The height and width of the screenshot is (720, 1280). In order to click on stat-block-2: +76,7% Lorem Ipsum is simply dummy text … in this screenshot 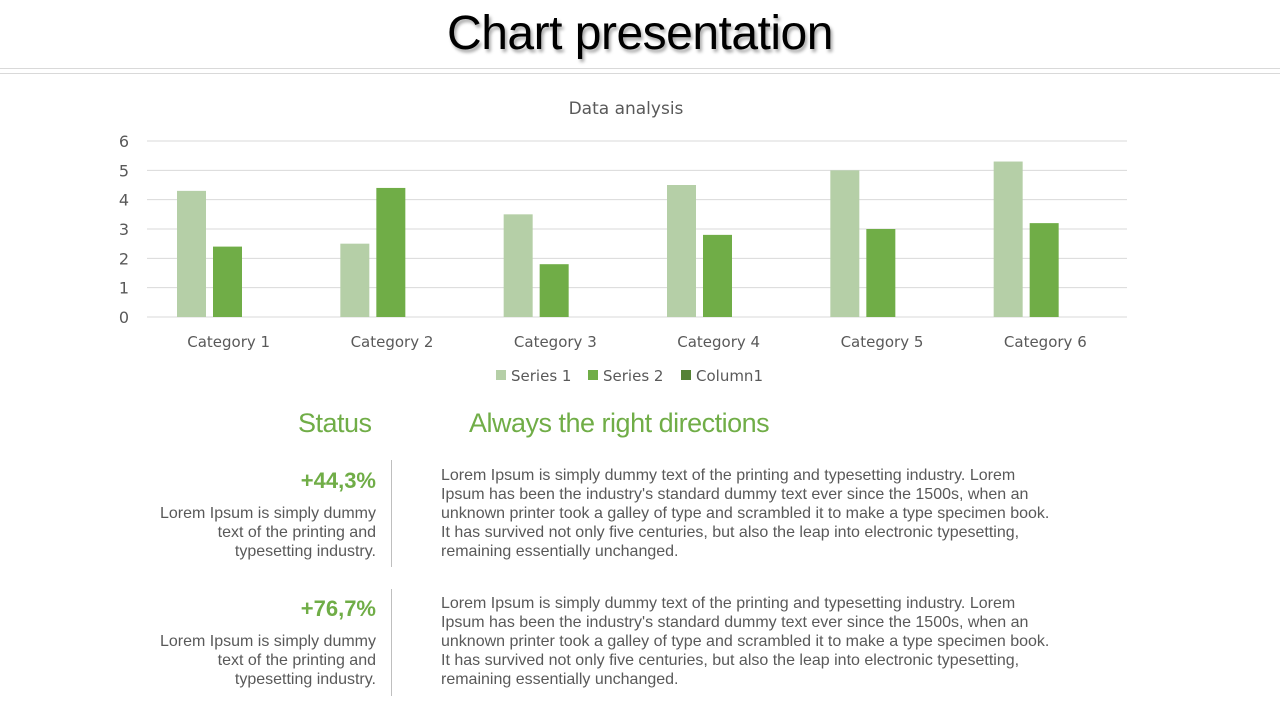, I will do `click(263, 642)`.